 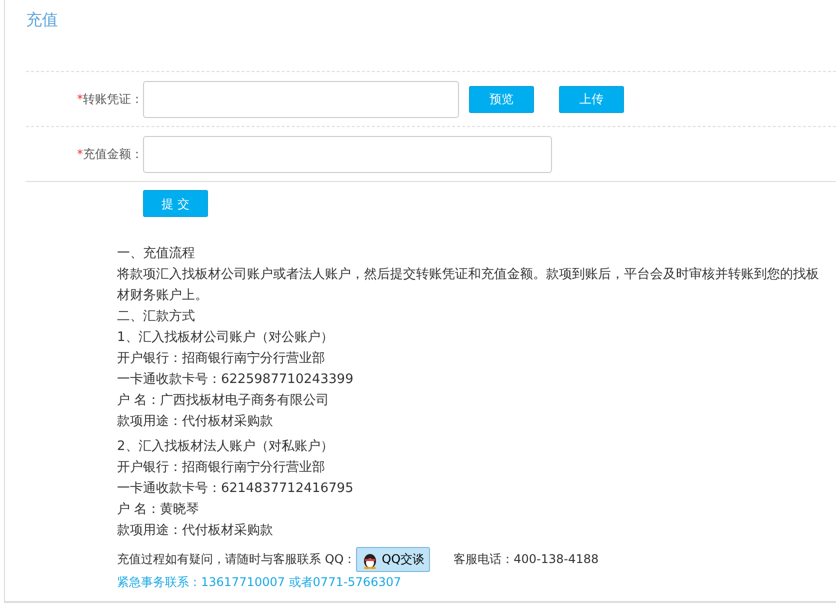 I want to click on instruction-text: 1、汇入找板材公司账户（对公账户）, so click(x=225, y=338).